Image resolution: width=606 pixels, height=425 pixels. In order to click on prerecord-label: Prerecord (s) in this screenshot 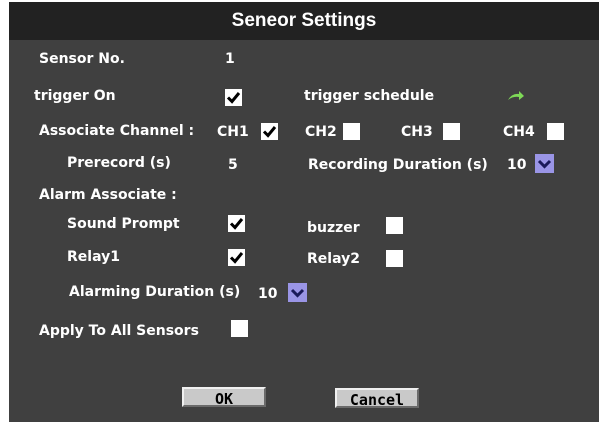, I will do `click(119, 163)`.